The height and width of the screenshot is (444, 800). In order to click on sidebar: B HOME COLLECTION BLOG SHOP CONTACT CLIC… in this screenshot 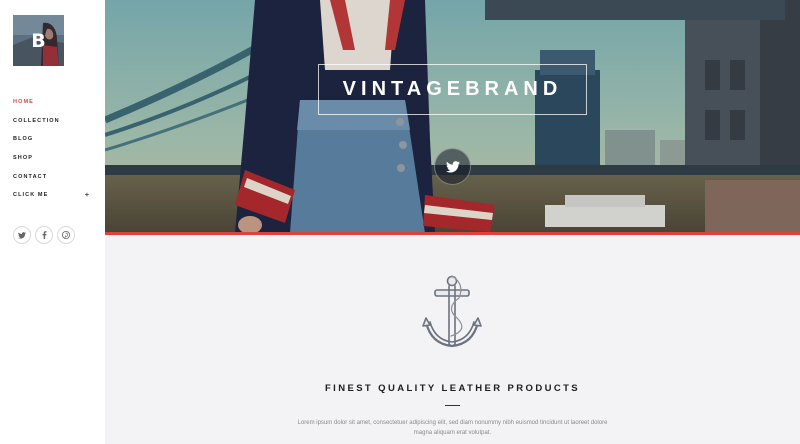, I will do `click(52, 222)`.